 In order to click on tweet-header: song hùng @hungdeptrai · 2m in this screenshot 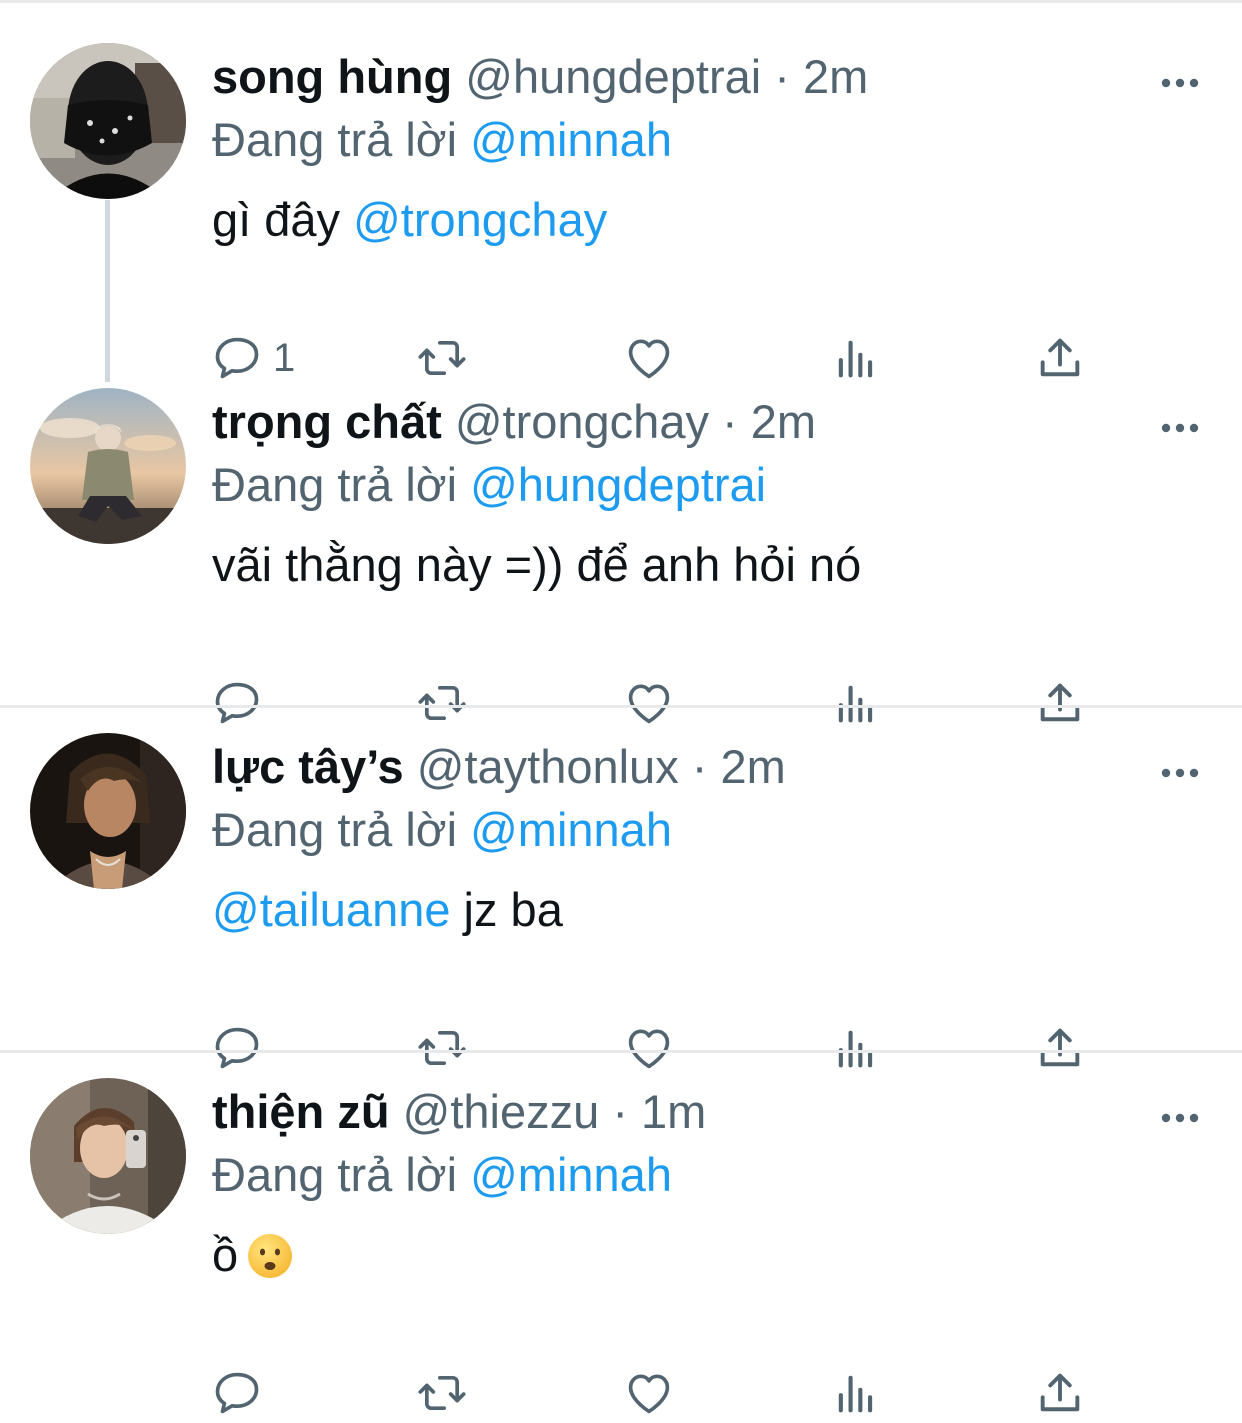, I will do `click(540, 77)`.